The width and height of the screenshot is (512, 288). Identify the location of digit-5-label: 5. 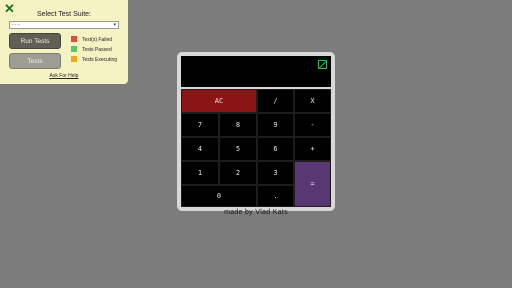
(238, 149).